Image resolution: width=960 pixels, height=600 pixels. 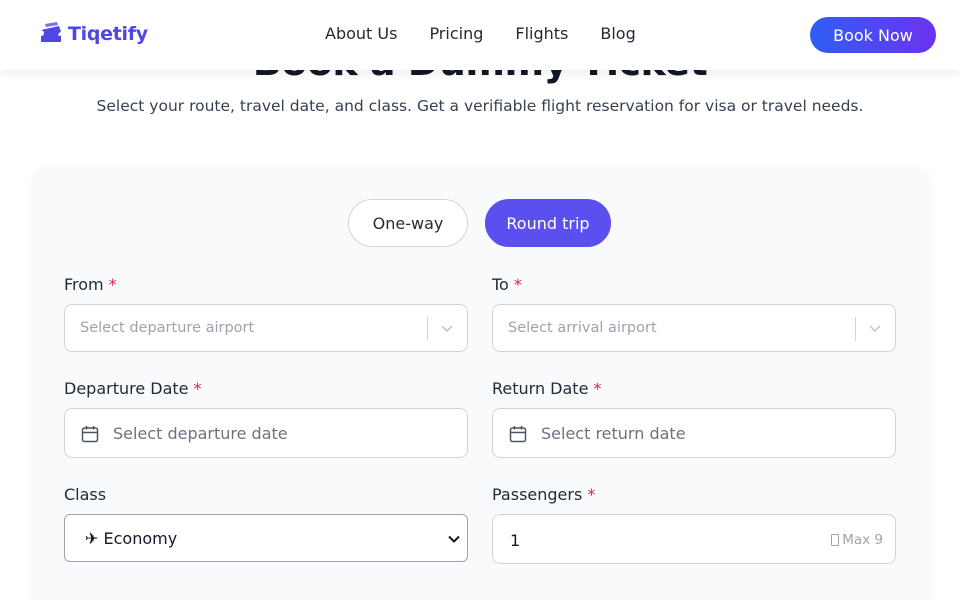 What do you see at coordinates (131, 538) in the screenshot?
I see `class-selected-value: ✈ Economy` at bounding box center [131, 538].